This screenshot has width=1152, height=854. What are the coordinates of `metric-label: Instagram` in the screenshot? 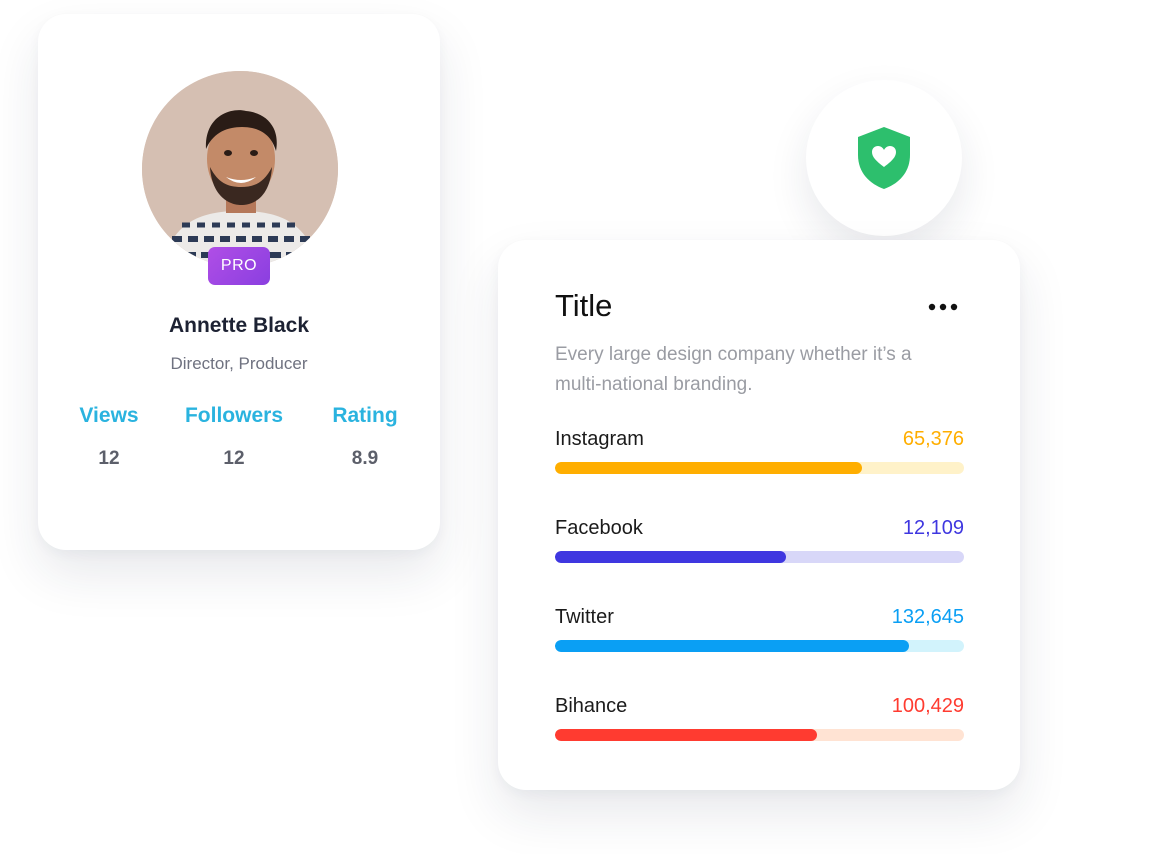 It's located at (599, 439).